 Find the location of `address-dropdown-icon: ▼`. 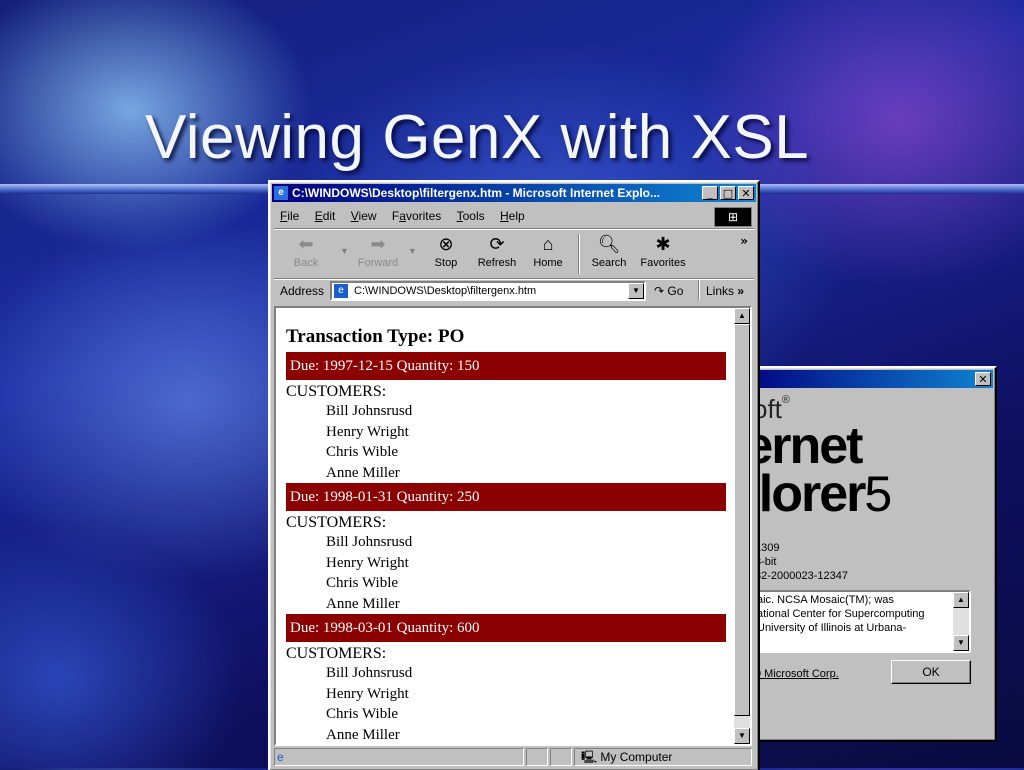

address-dropdown-icon: ▼ is located at coordinates (636, 291).